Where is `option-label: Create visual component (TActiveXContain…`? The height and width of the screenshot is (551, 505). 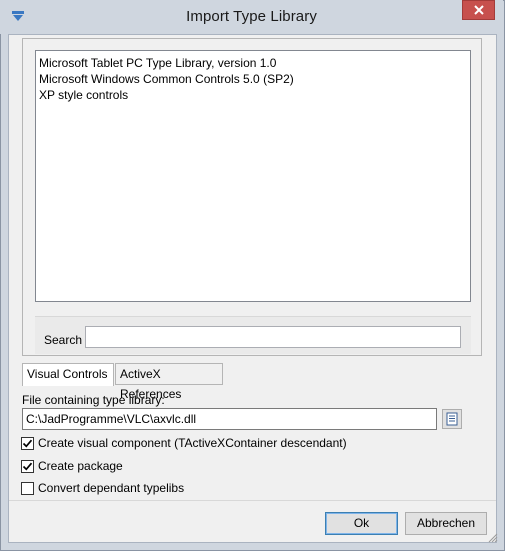
option-label: Create visual component (TActiveXContain… is located at coordinates (192, 443).